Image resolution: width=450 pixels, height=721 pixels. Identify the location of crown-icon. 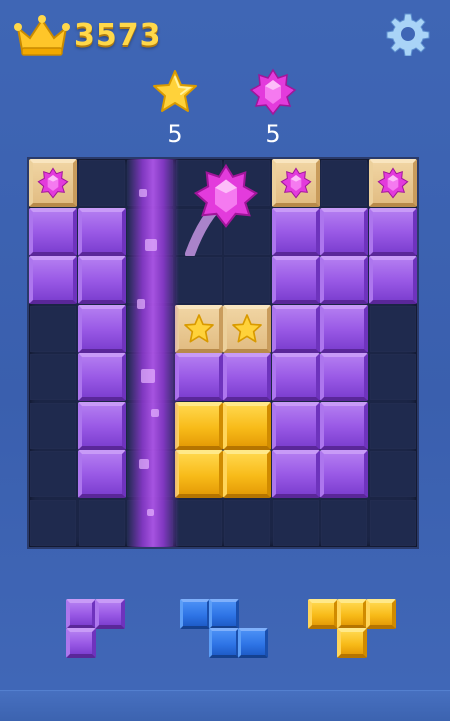
(42, 35).